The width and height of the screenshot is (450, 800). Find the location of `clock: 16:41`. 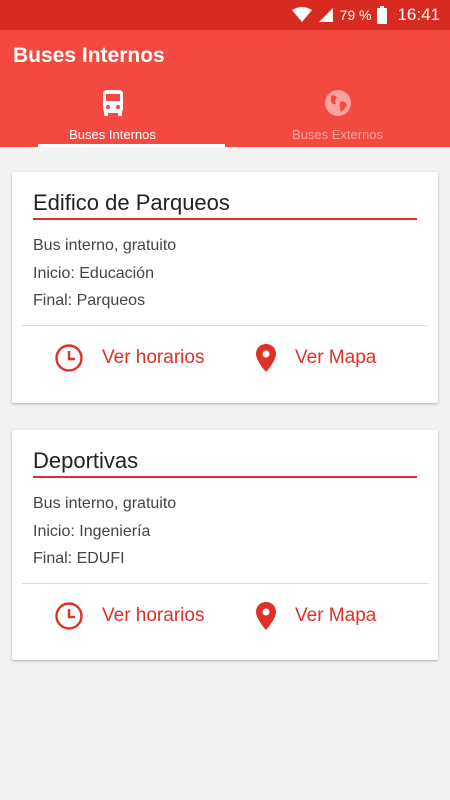

clock: 16:41 is located at coordinates (418, 14).